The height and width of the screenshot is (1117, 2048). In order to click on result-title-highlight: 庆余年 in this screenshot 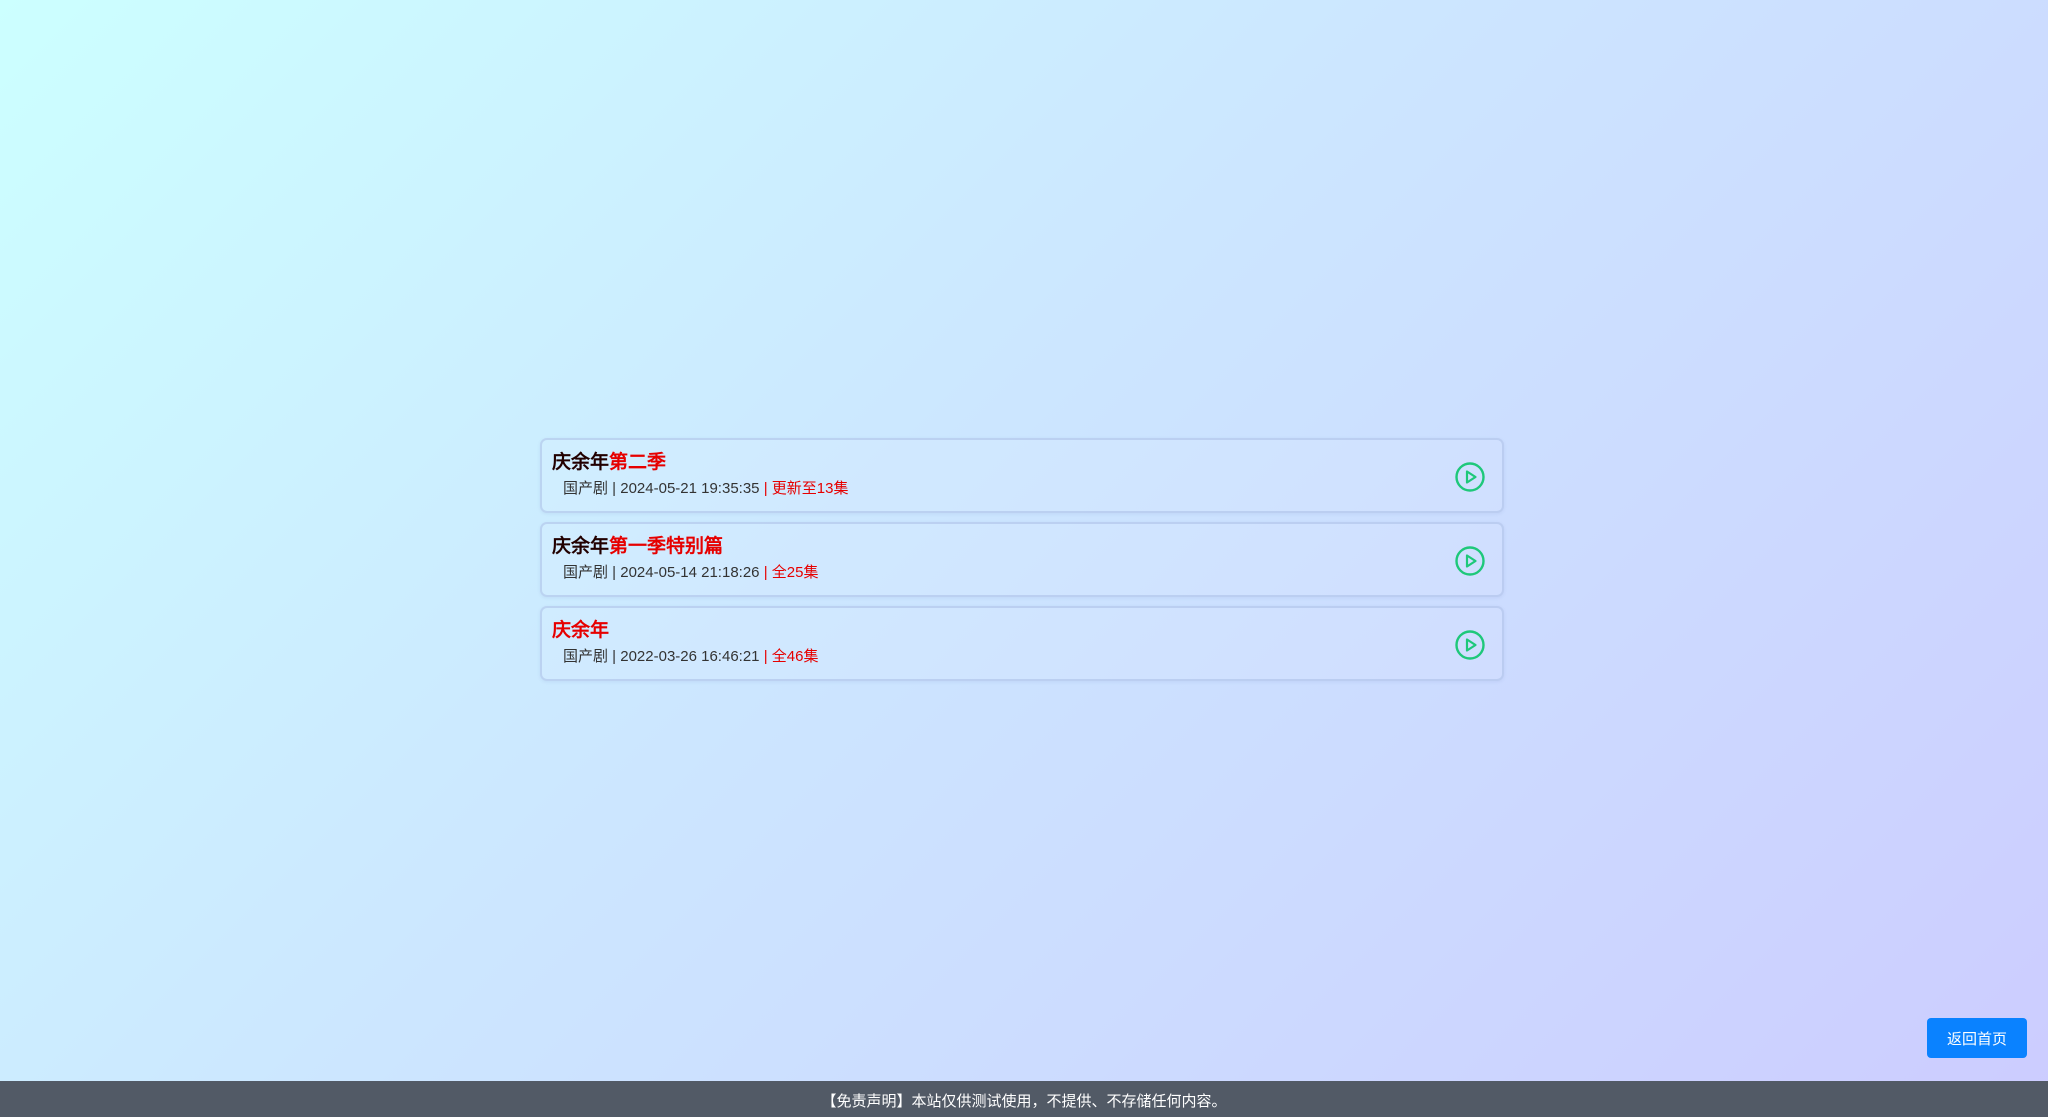, I will do `click(581, 630)`.